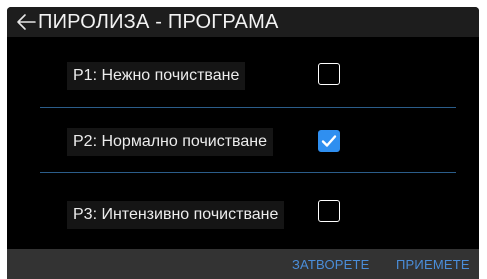  Describe the element at coordinates (176, 215) in the screenshot. I see `option-label-p3: P3: Интензивно почистване` at that location.